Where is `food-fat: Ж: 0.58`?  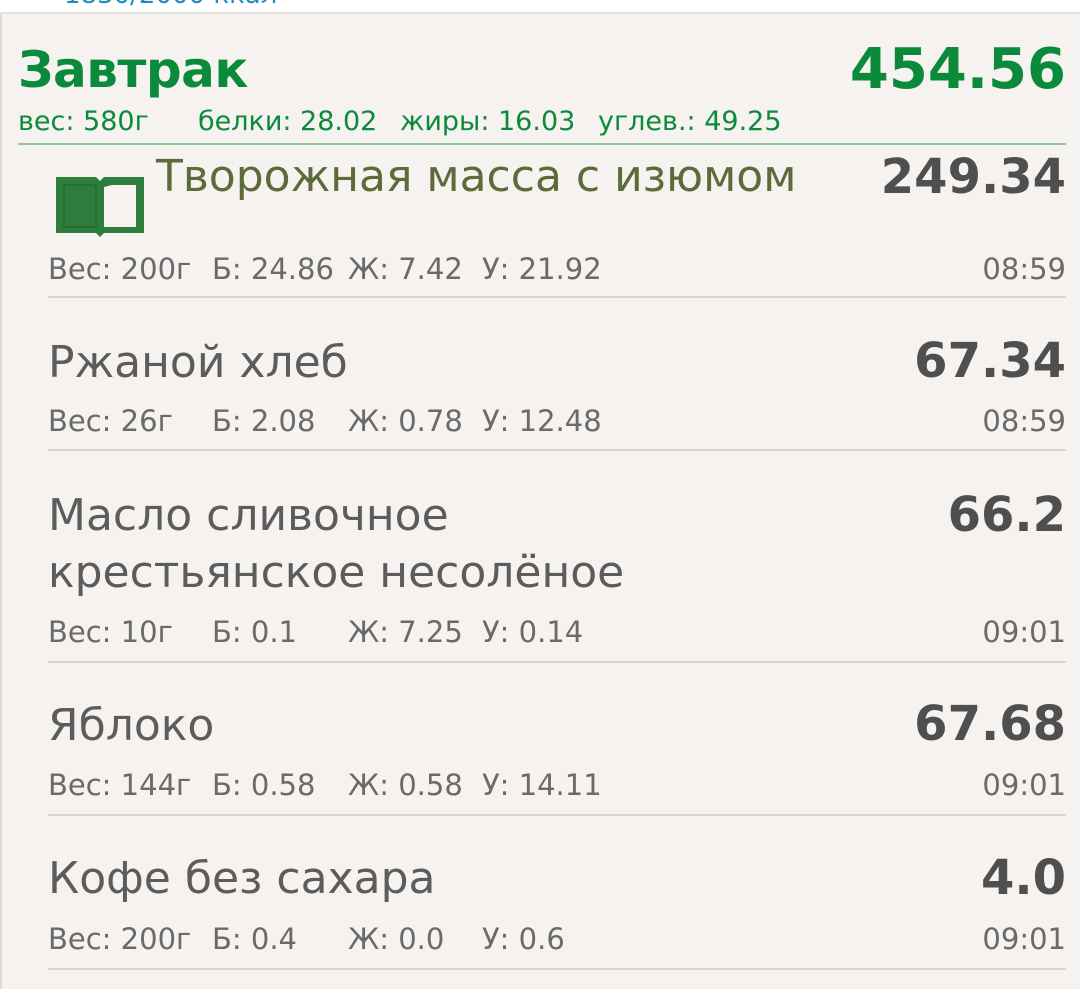 food-fat: Ж: 0.58 is located at coordinates (405, 785).